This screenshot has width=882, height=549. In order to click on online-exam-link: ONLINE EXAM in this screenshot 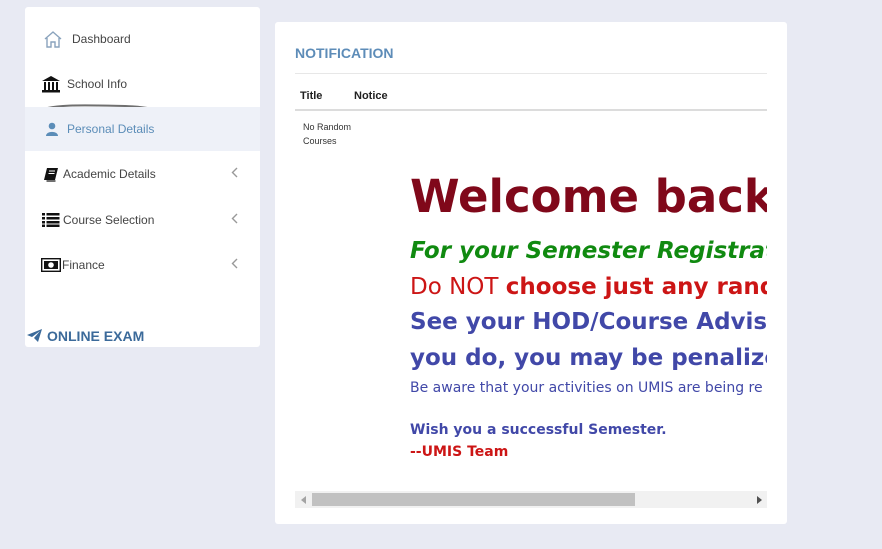, I will do `click(85, 336)`.